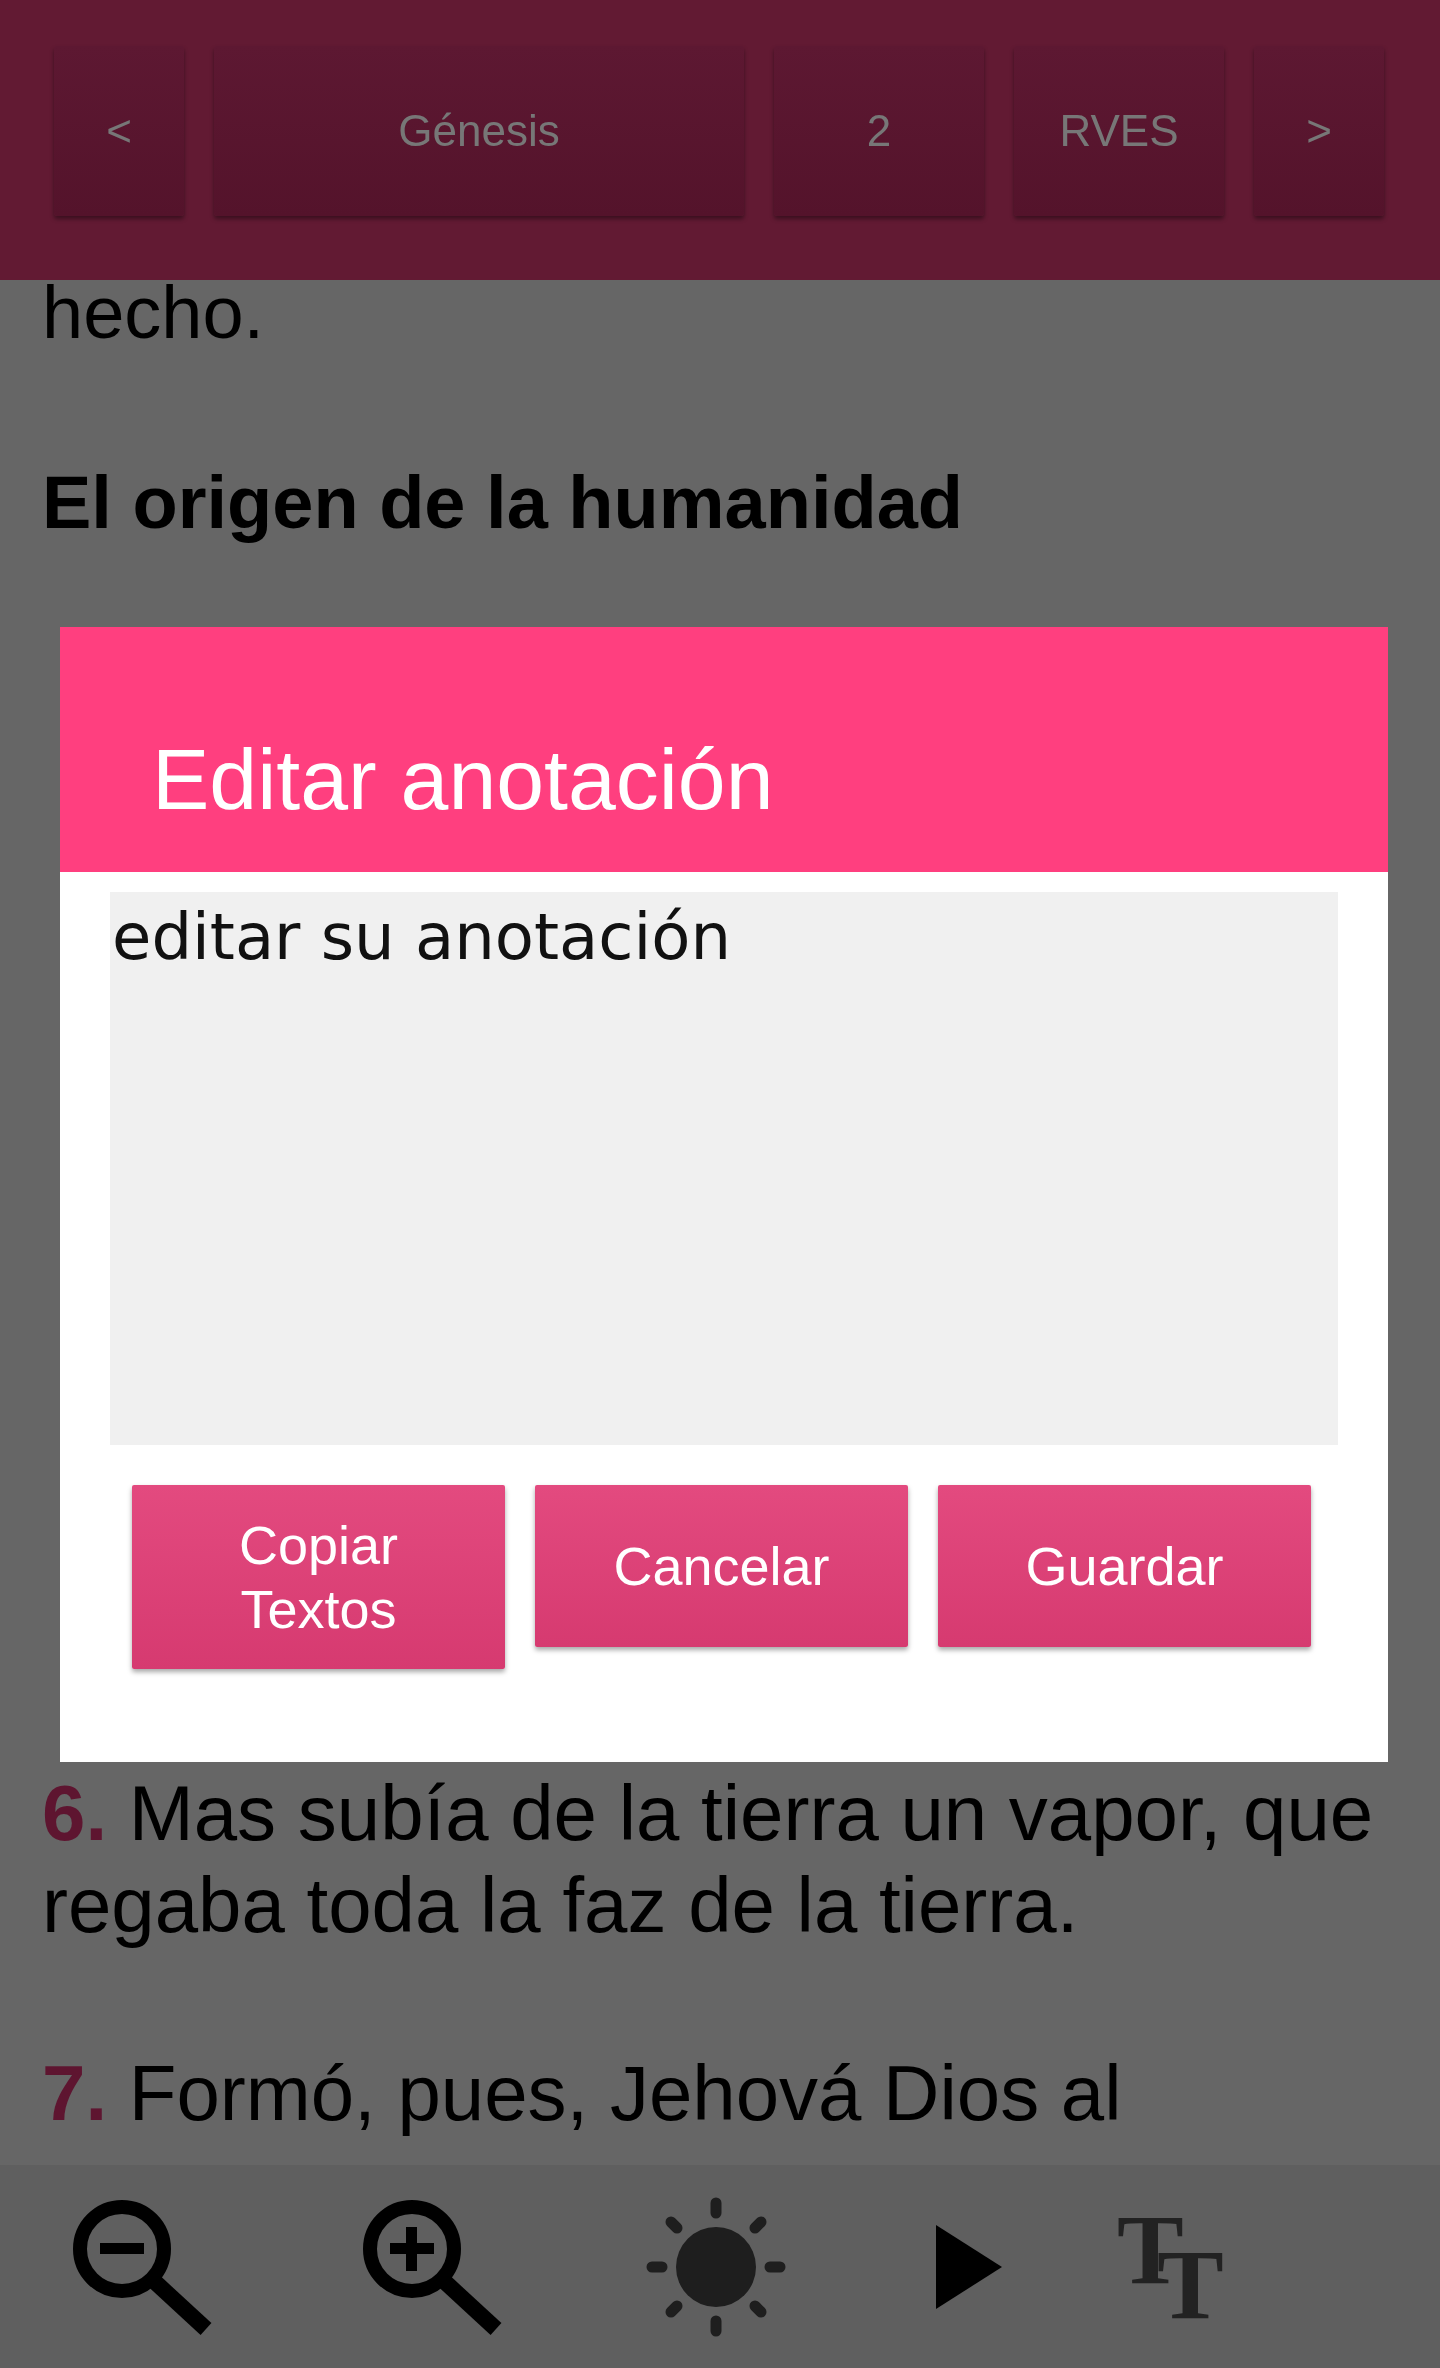 The width and height of the screenshot is (1440, 2368). What do you see at coordinates (1124, 1566) in the screenshot?
I see `save-button: Guardar` at bounding box center [1124, 1566].